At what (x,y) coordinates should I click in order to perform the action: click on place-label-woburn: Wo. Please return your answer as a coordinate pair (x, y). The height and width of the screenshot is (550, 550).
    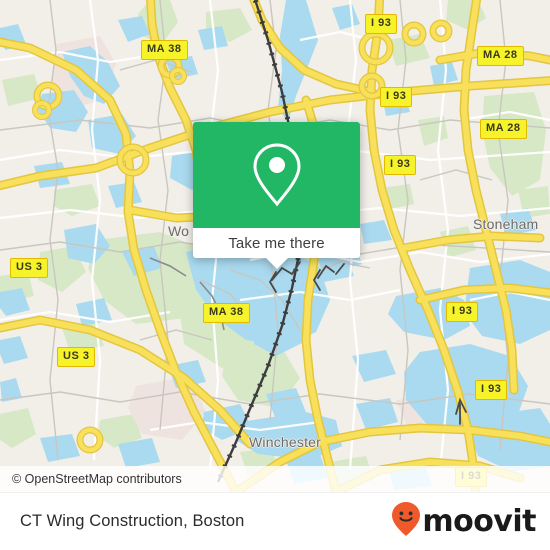
    Looking at the image, I should click on (179, 231).